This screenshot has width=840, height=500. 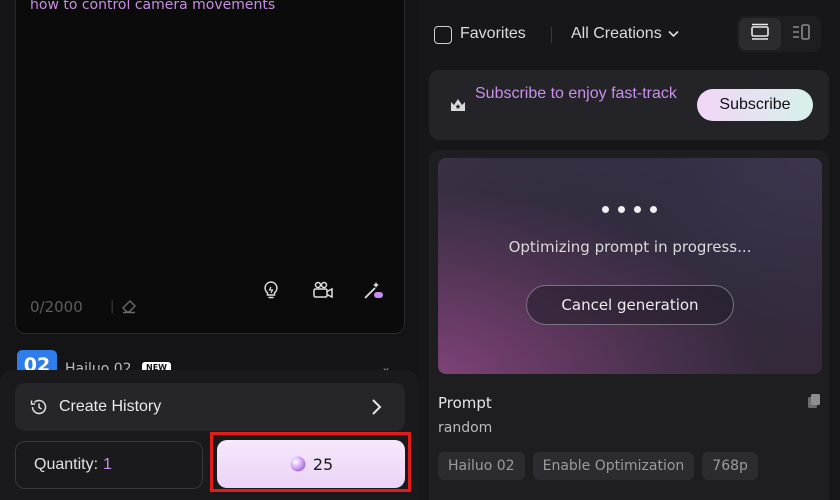 What do you see at coordinates (630, 305) in the screenshot?
I see `cancel-generation-button: Cancel generation` at bounding box center [630, 305].